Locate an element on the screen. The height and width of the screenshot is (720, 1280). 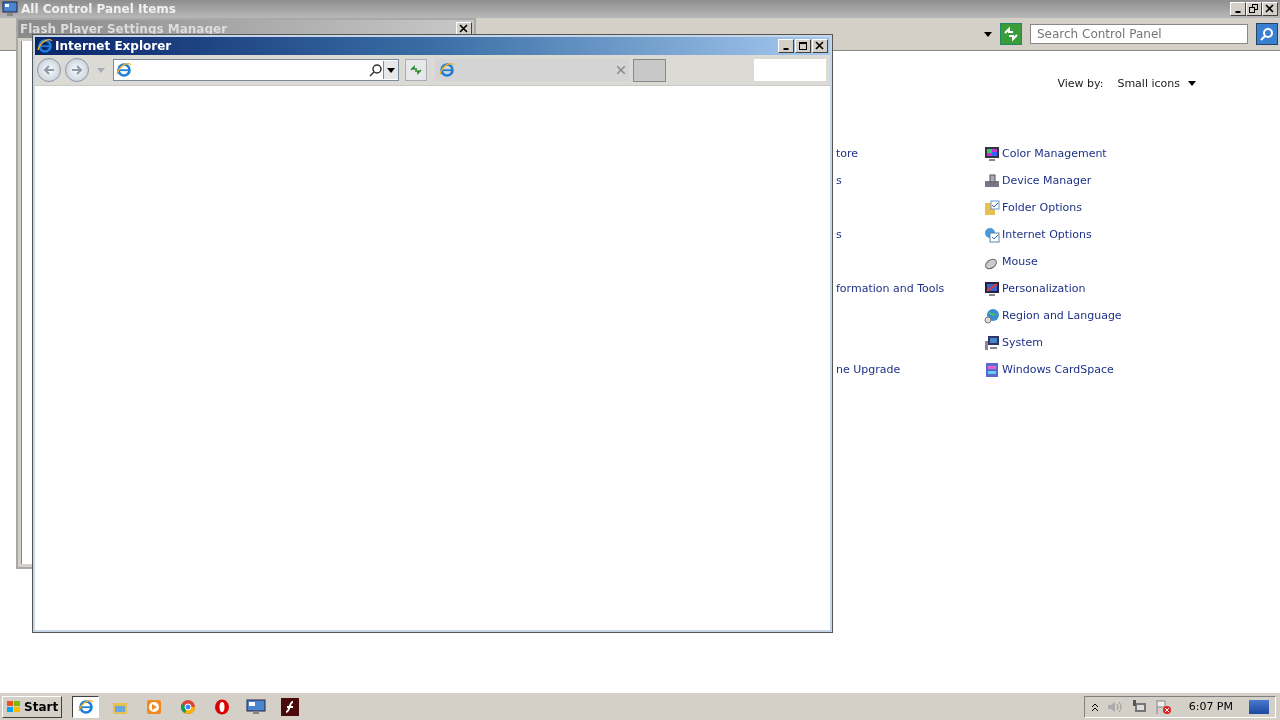
control-panel-item: Mouse is located at coordinates (1011, 261).